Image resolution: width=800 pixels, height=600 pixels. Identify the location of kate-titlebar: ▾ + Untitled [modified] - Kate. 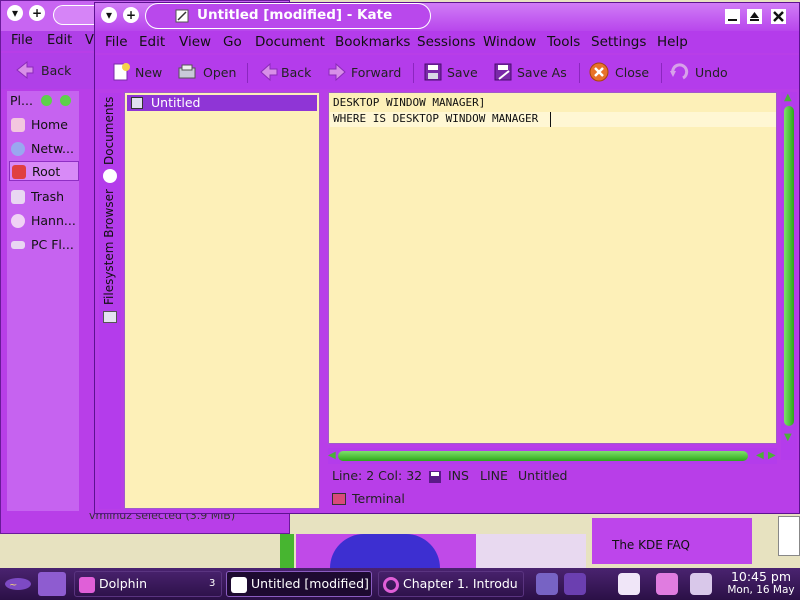
(447, 17).